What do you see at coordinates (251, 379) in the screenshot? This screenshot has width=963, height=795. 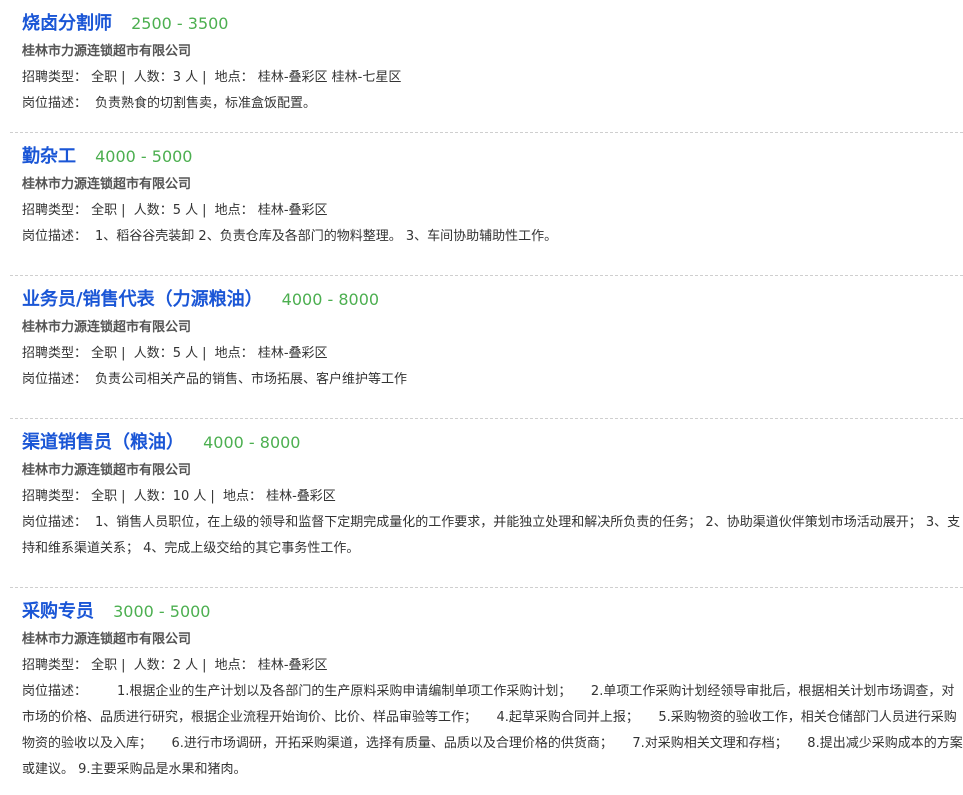 I see `desc-text: 负责公司相关产品的销售、市场拓展、客户维护等工作` at bounding box center [251, 379].